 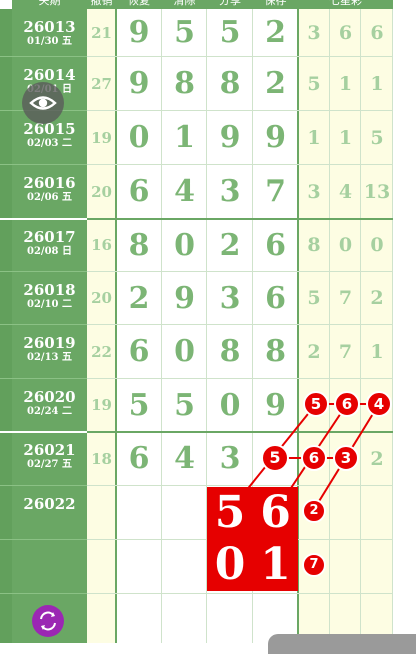 What do you see at coordinates (314, 245) in the screenshot?
I see `stat-cell: 8` at bounding box center [314, 245].